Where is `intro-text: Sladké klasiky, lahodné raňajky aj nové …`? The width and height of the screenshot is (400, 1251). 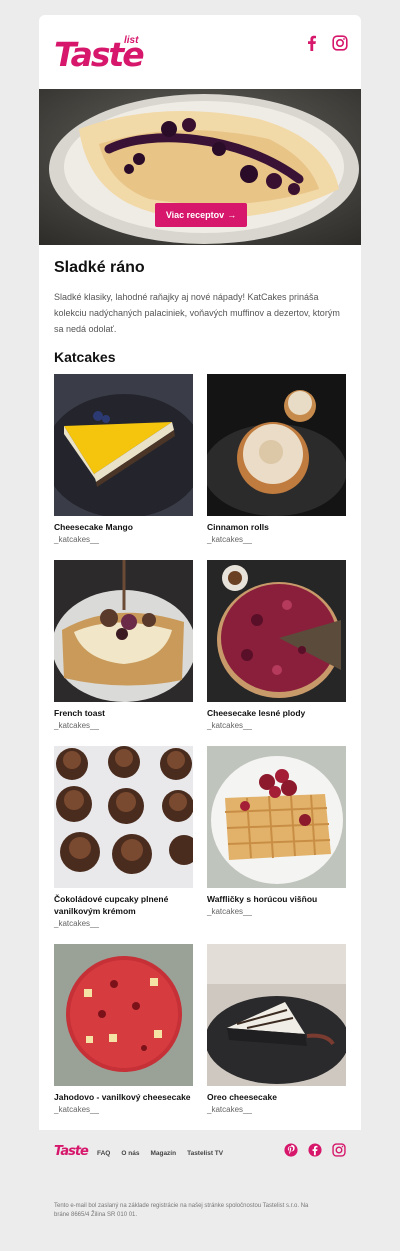 intro-text: Sladké klasiky, lahodné raňajky aj nové … is located at coordinates (197, 313).